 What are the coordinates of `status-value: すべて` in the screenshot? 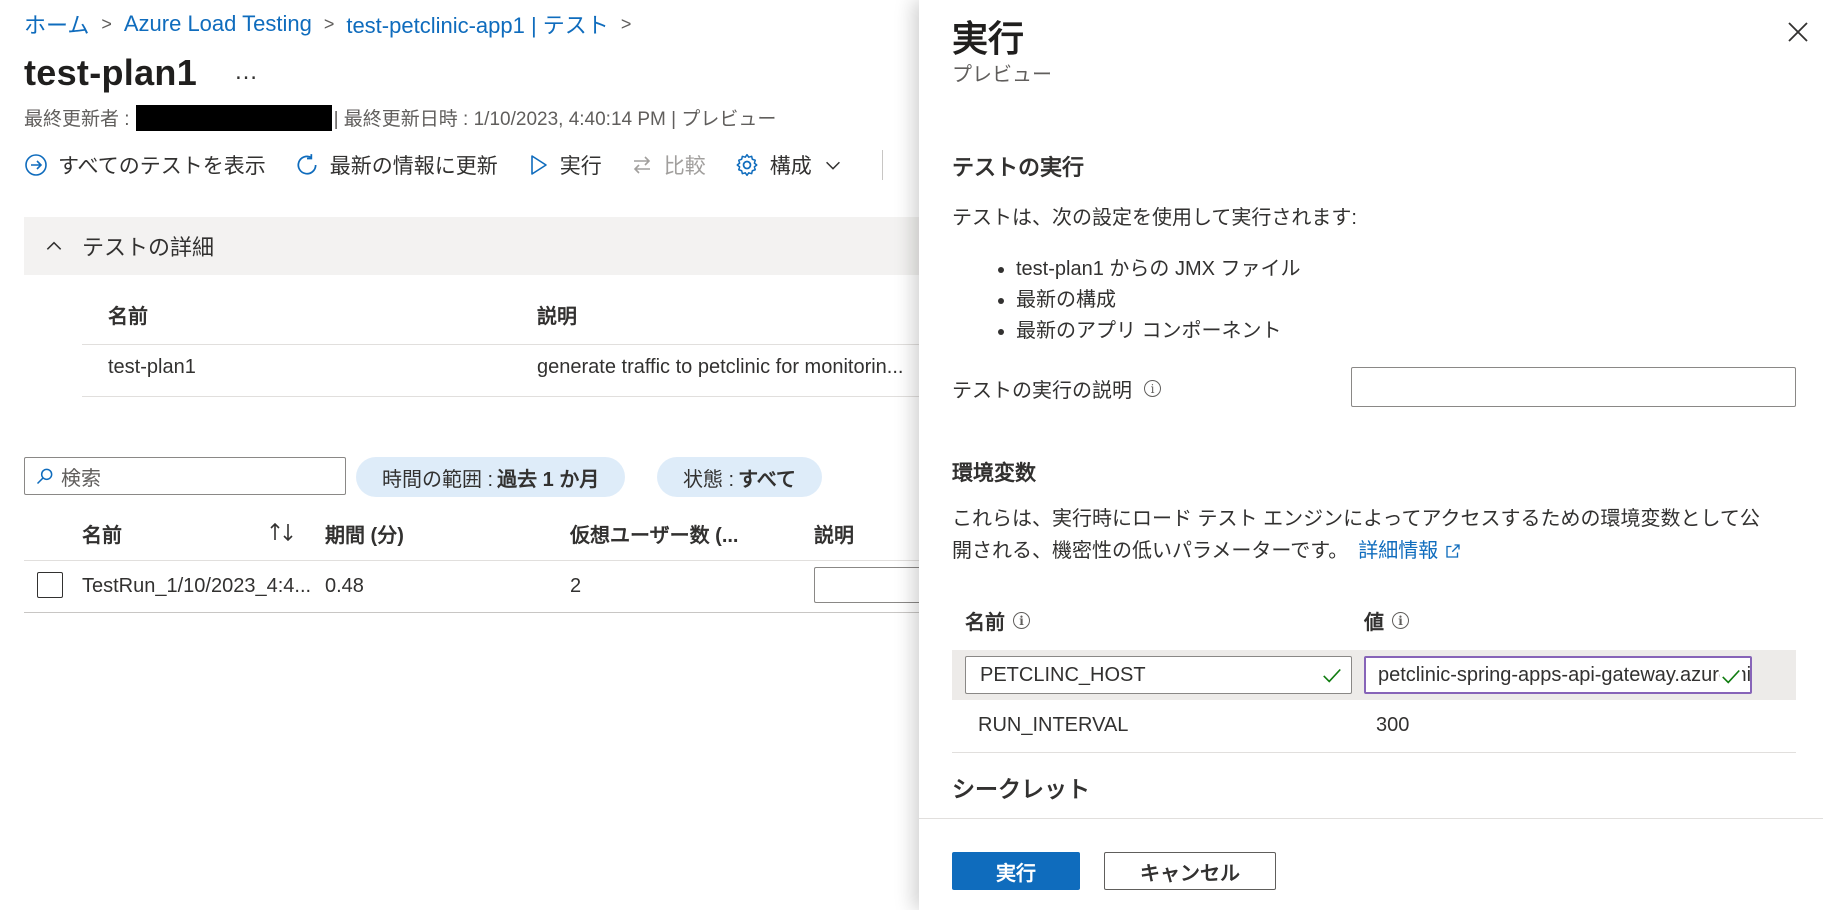 It's located at (767, 479).